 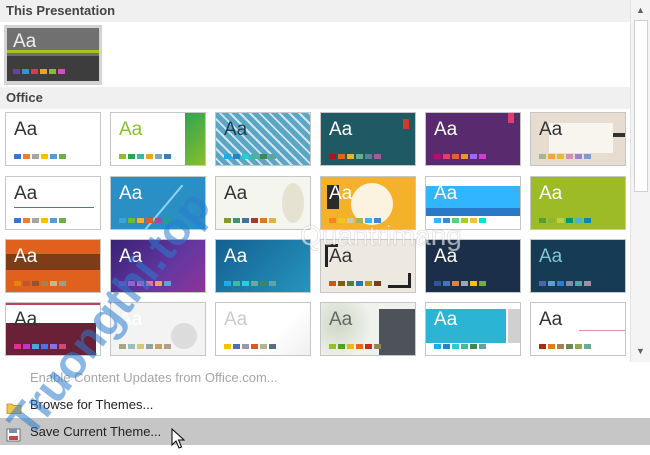 I want to click on gallery-scrollbar: ▲ ▼, so click(x=640, y=181).